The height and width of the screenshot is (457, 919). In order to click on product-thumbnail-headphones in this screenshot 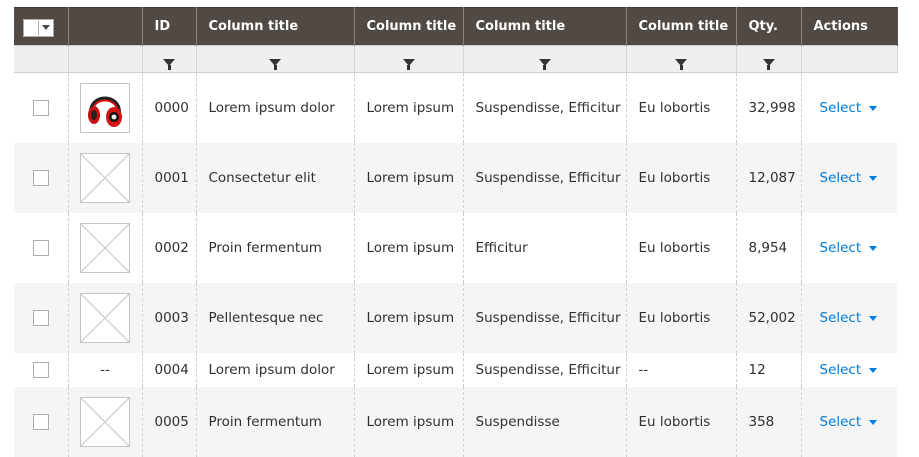, I will do `click(105, 108)`.